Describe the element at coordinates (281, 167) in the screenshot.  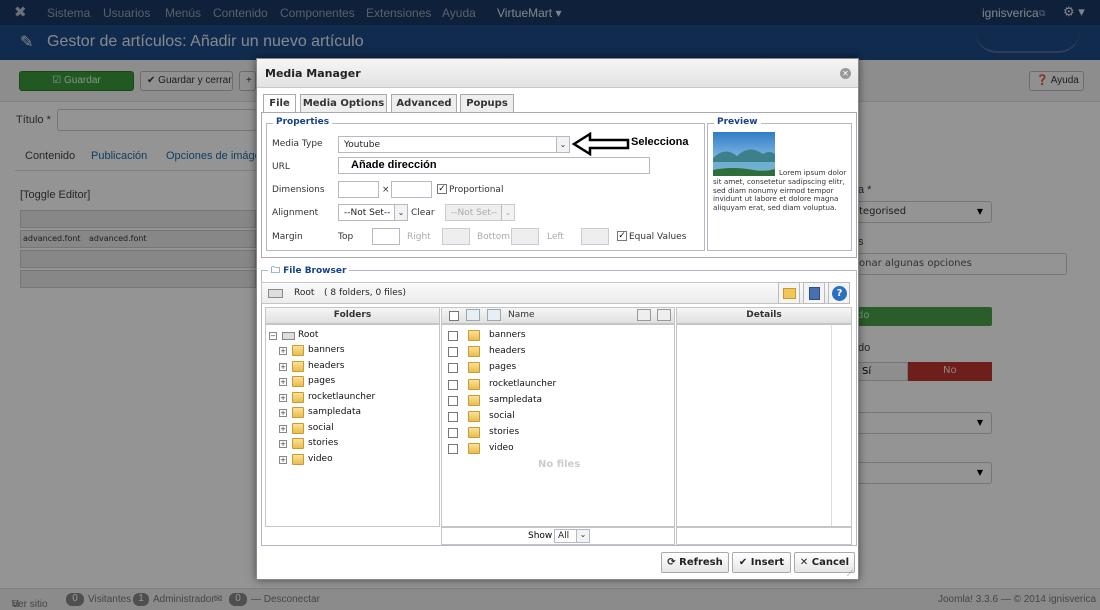
I see `url-label: URL` at that location.